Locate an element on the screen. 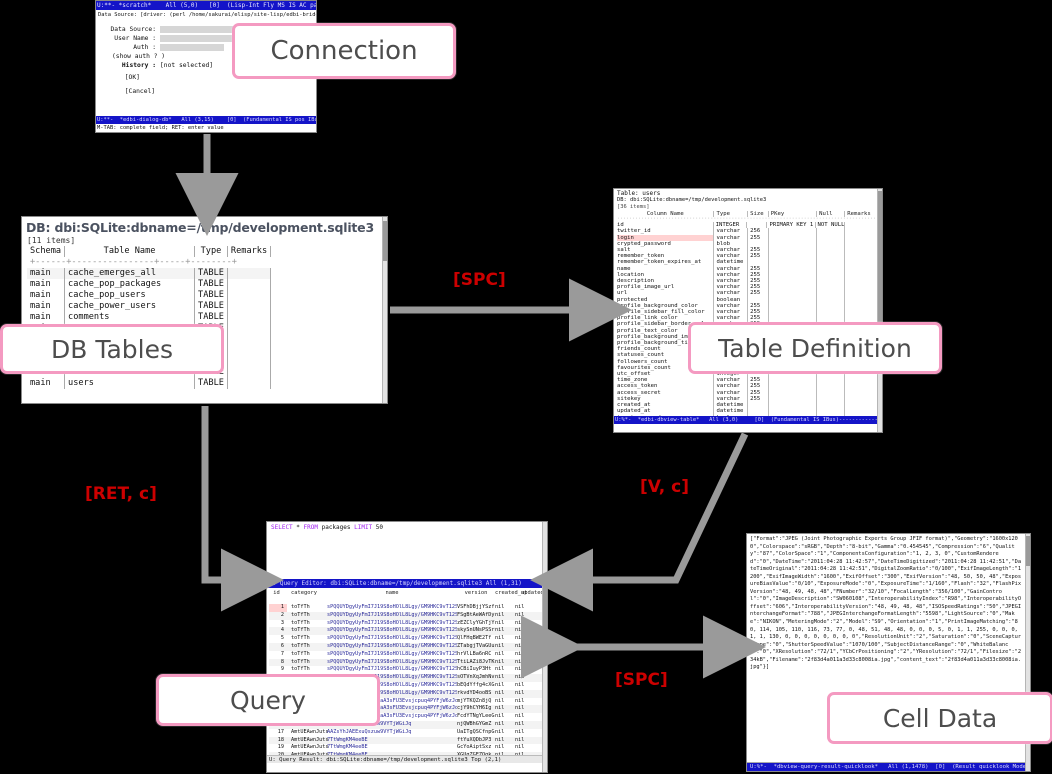 This screenshot has height=774, width=1052. callout-table-definition-label: Table Definition is located at coordinates (815, 348).